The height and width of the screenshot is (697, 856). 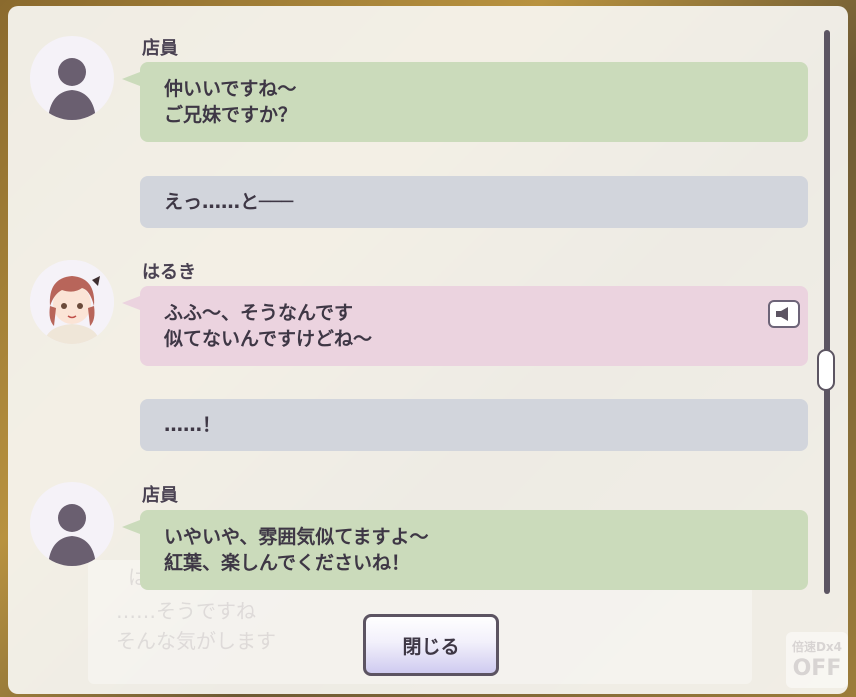 I want to click on narration-bubble: えっ……と───, so click(x=474, y=202).